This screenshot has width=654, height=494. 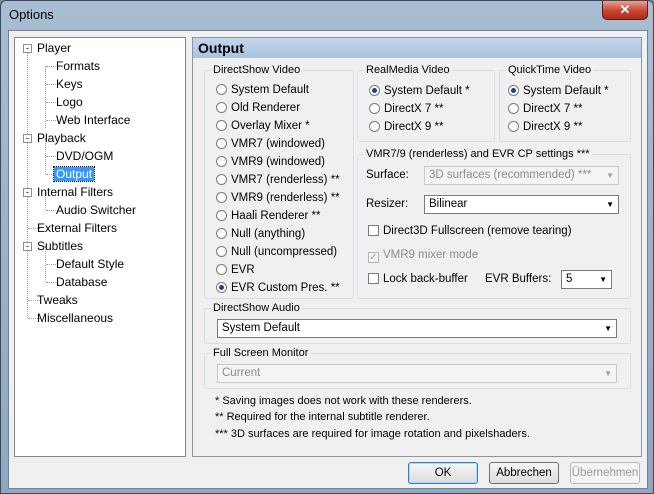 What do you see at coordinates (57, 300) in the screenshot?
I see `tree-item-tweaks: Tweaks` at bounding box center [57, 300].